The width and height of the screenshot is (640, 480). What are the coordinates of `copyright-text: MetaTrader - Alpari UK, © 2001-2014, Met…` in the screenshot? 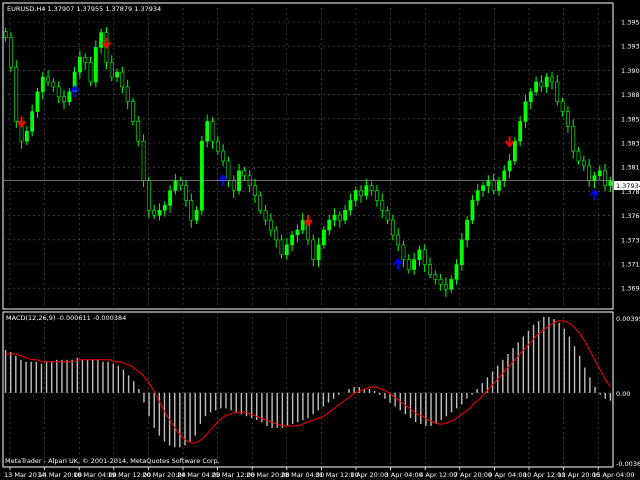 It's located at (112, 461).